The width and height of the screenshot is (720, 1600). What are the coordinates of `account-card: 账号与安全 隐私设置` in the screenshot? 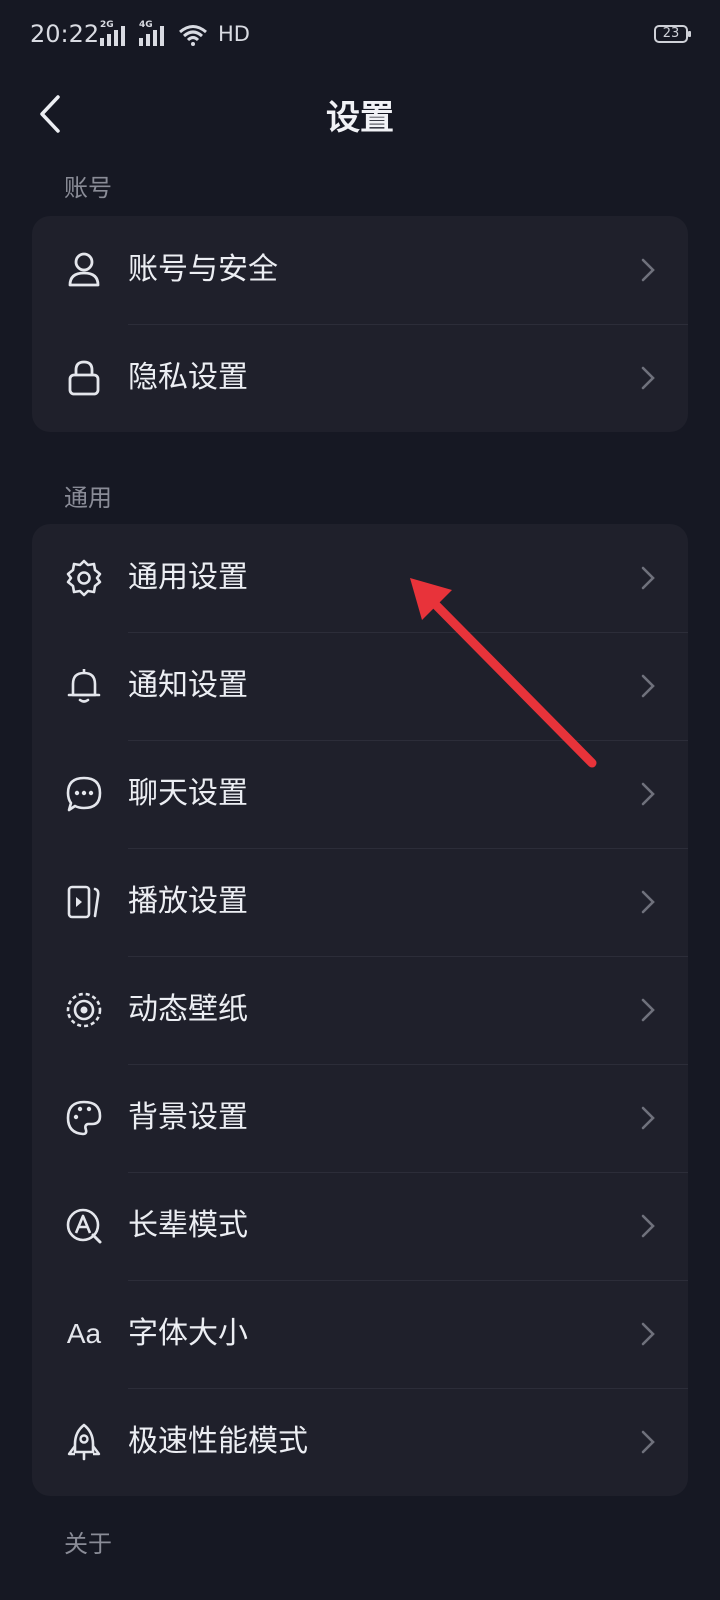 It's located at (360, 324).